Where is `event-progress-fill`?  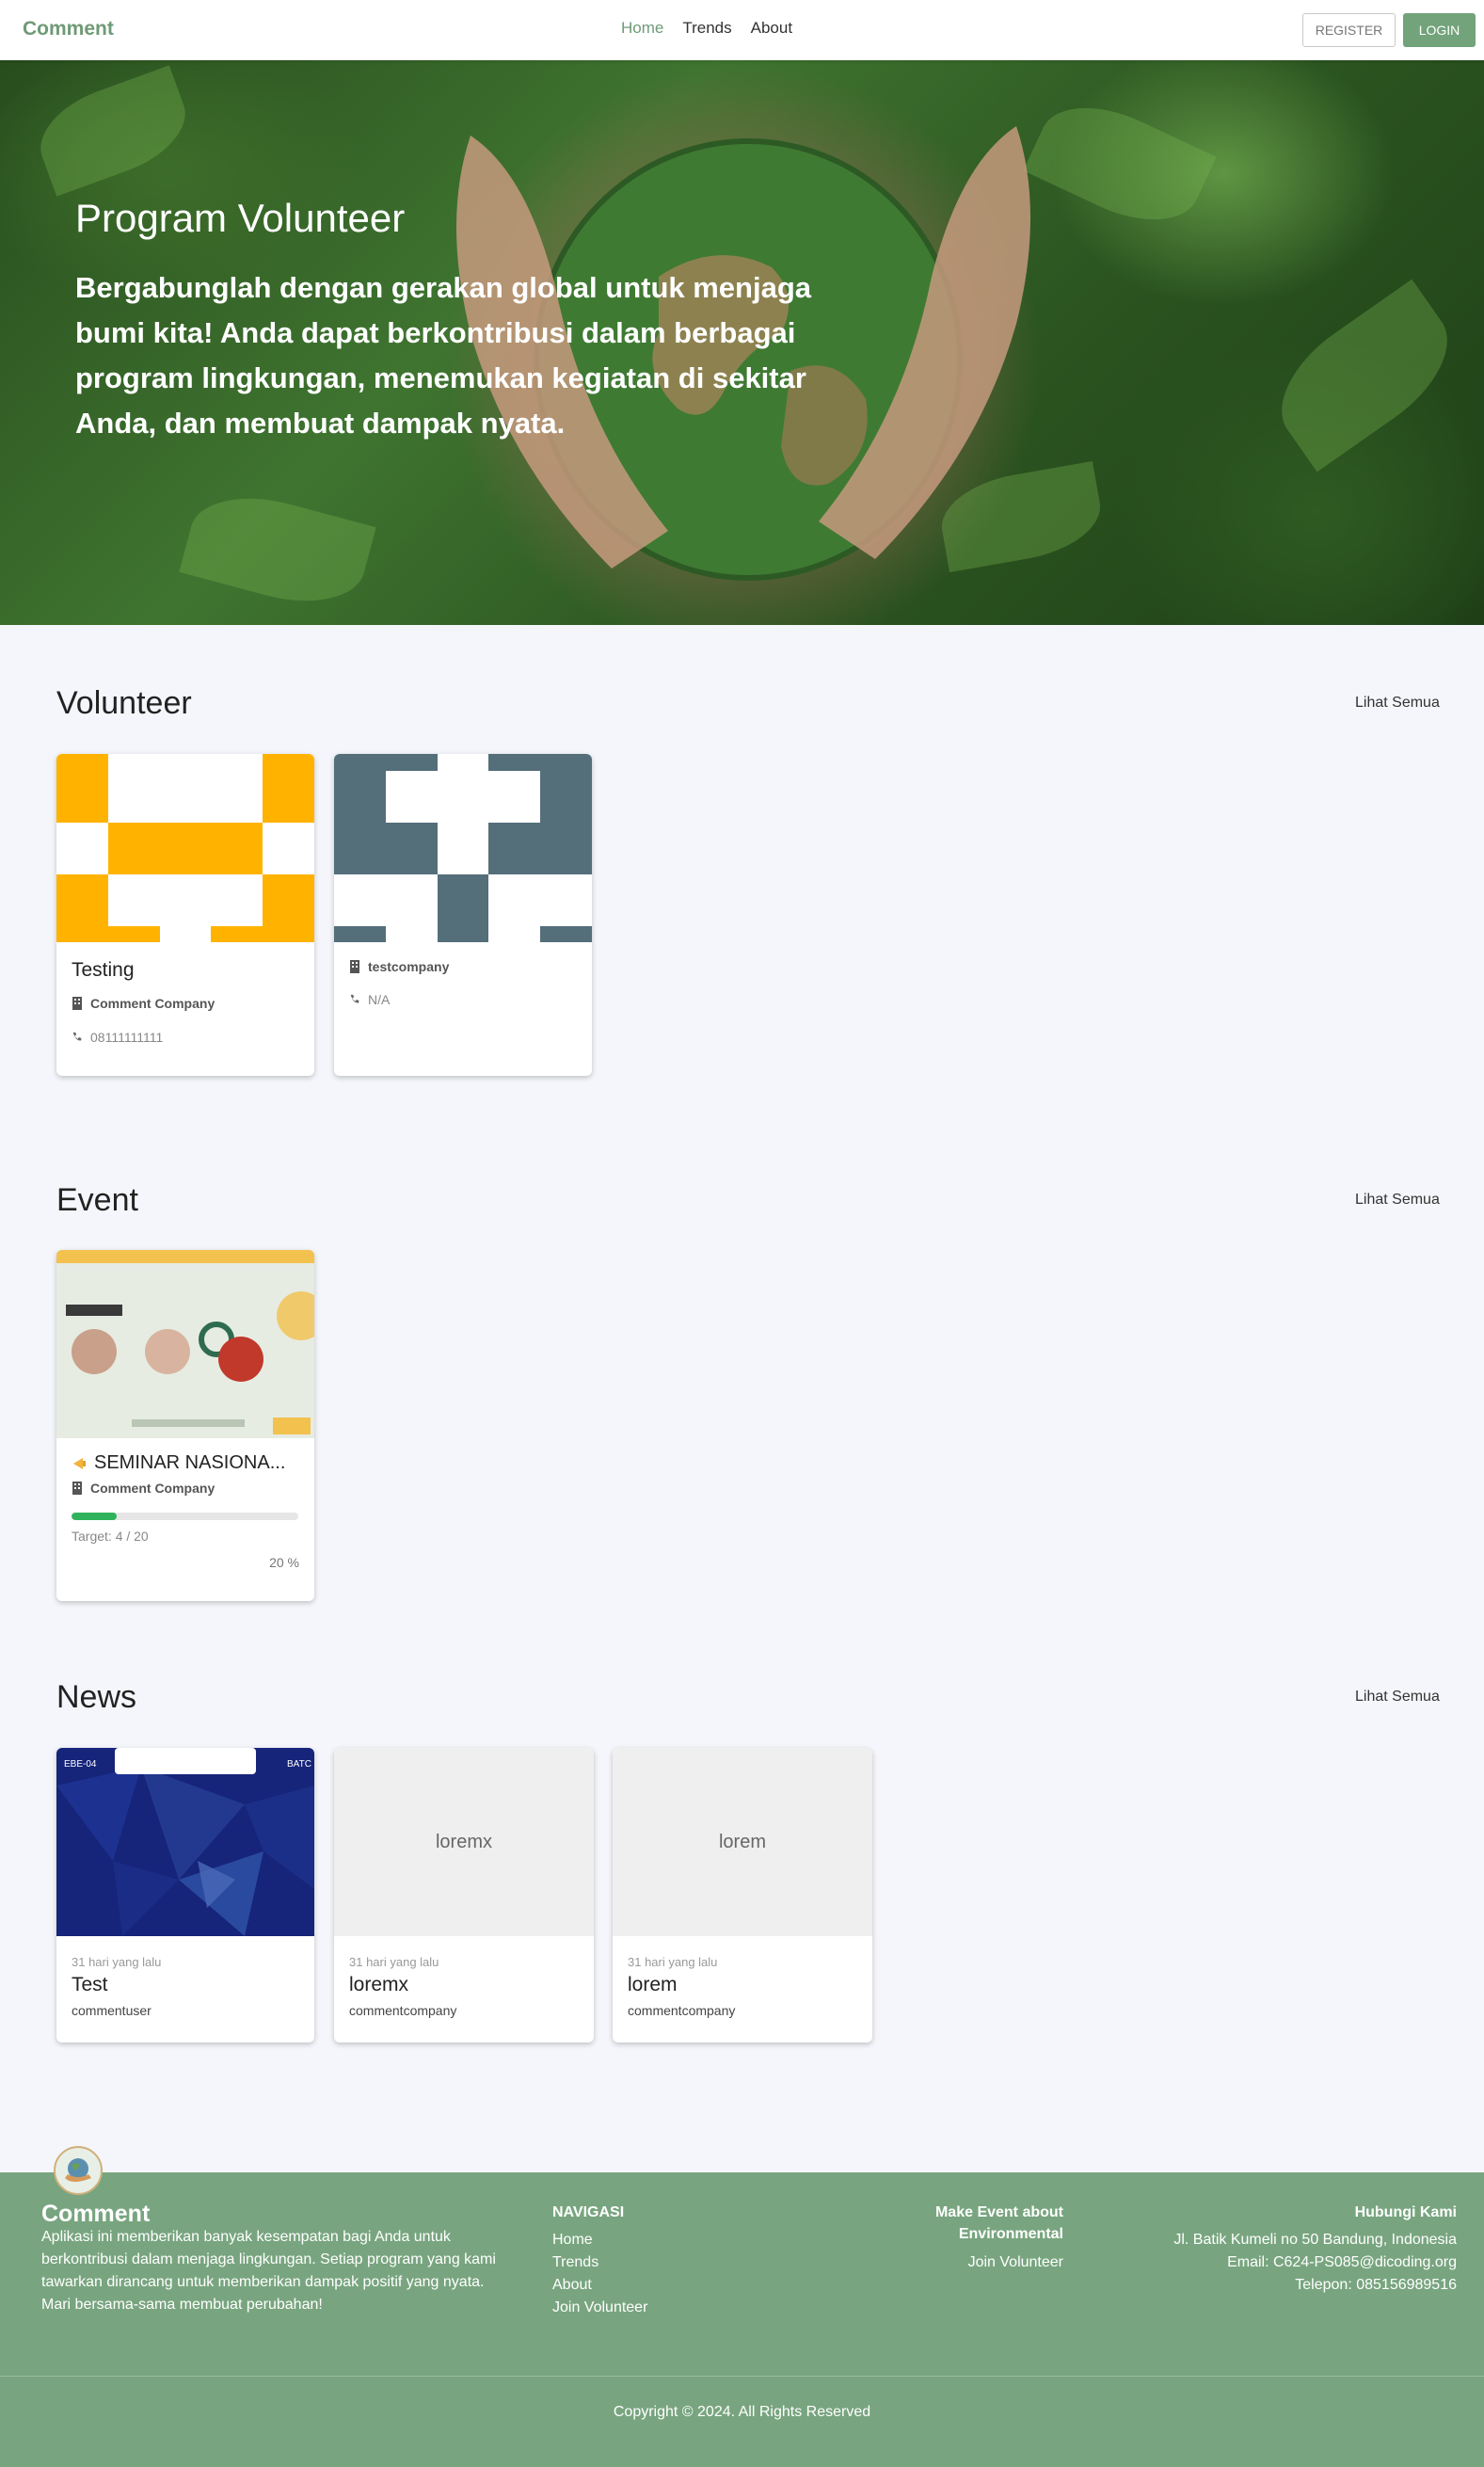 event-progress-fill is located at coordinates (95, 1516).